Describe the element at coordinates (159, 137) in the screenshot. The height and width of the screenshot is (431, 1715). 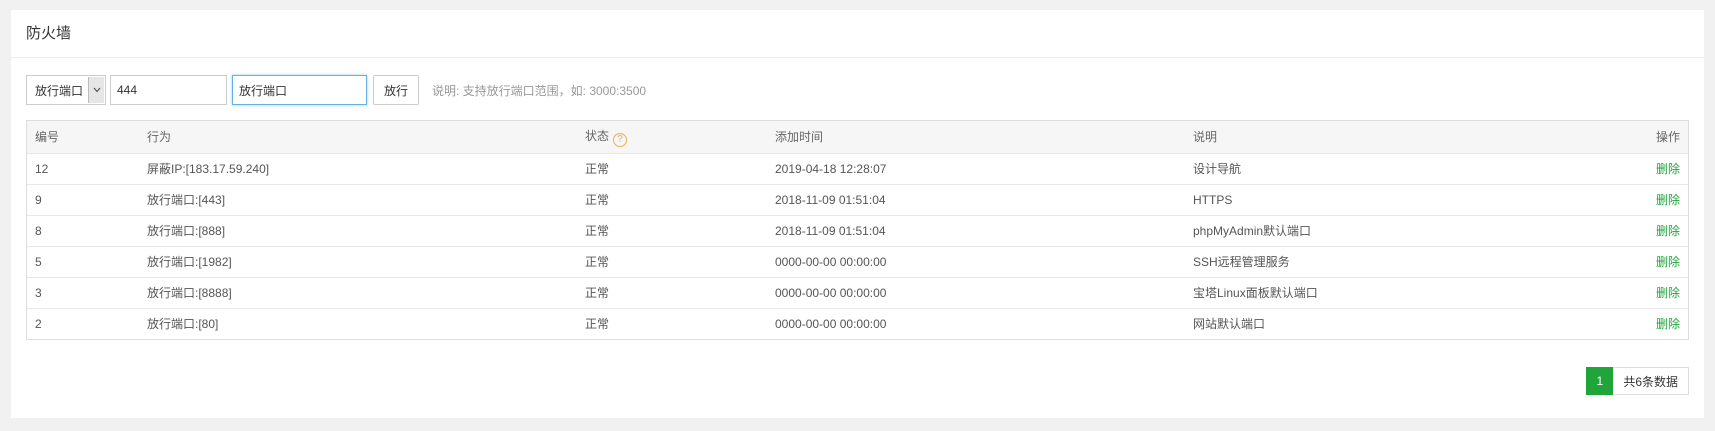
I see `header-action: 行为` at that location.